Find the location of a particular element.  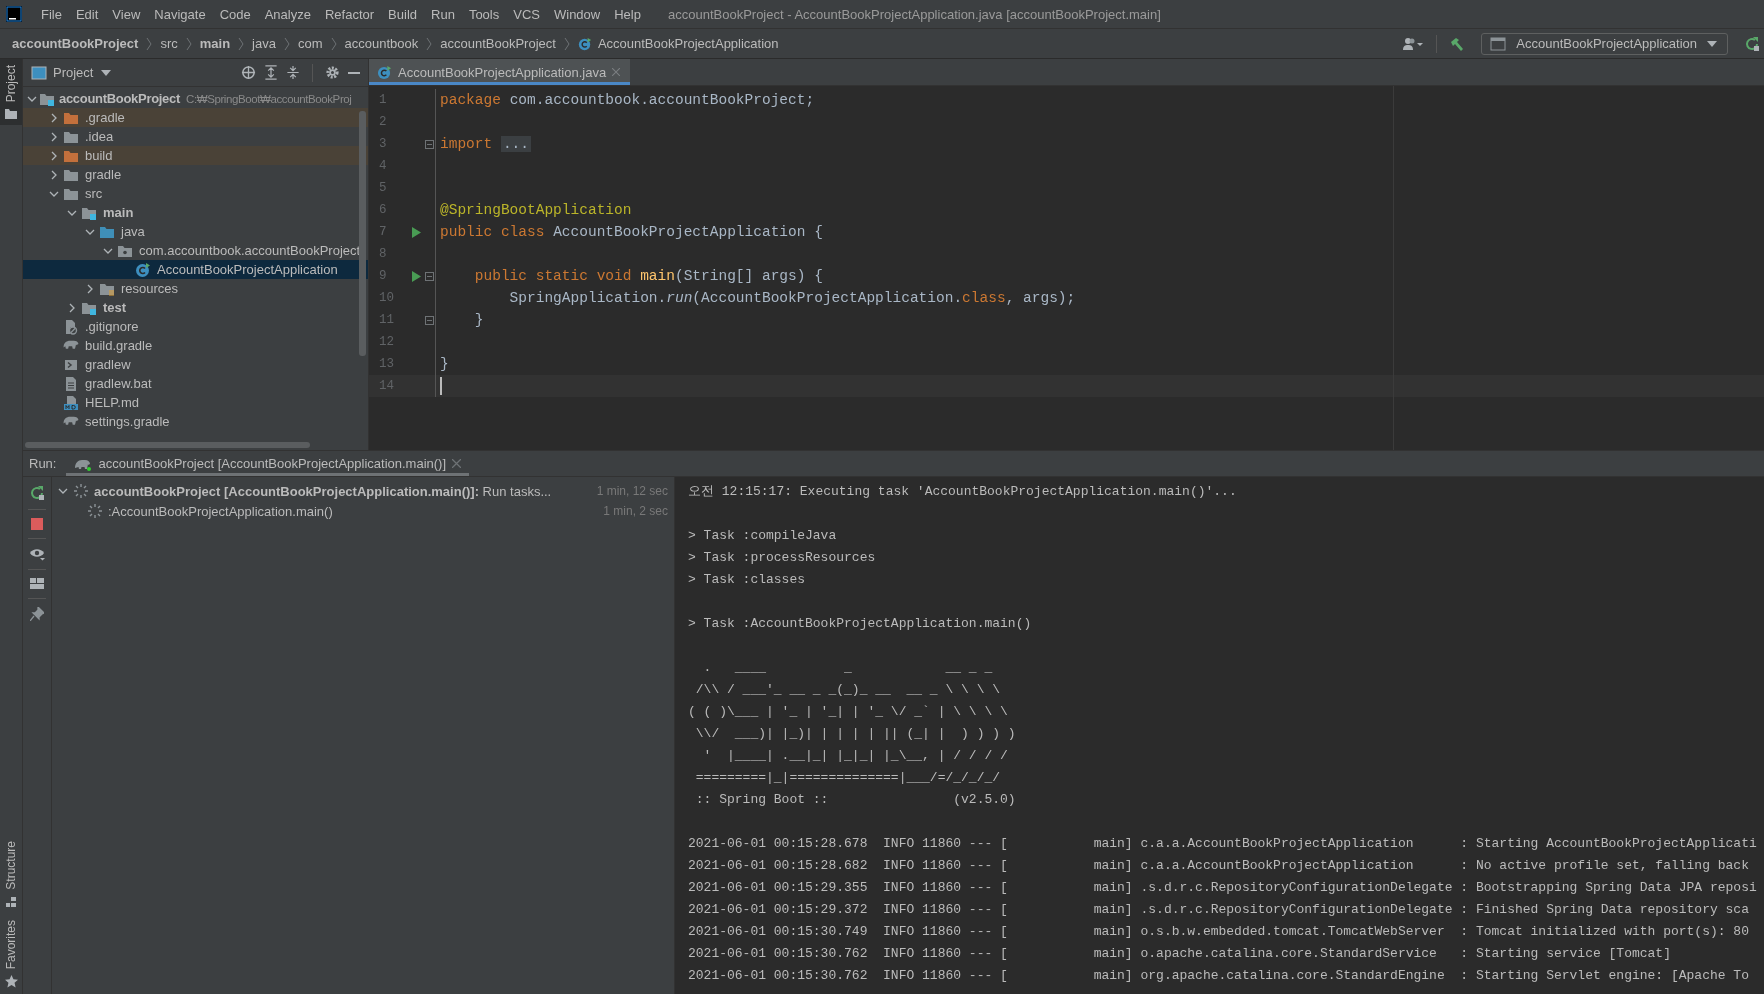

eye-icon is located at coordinates (37, 554).